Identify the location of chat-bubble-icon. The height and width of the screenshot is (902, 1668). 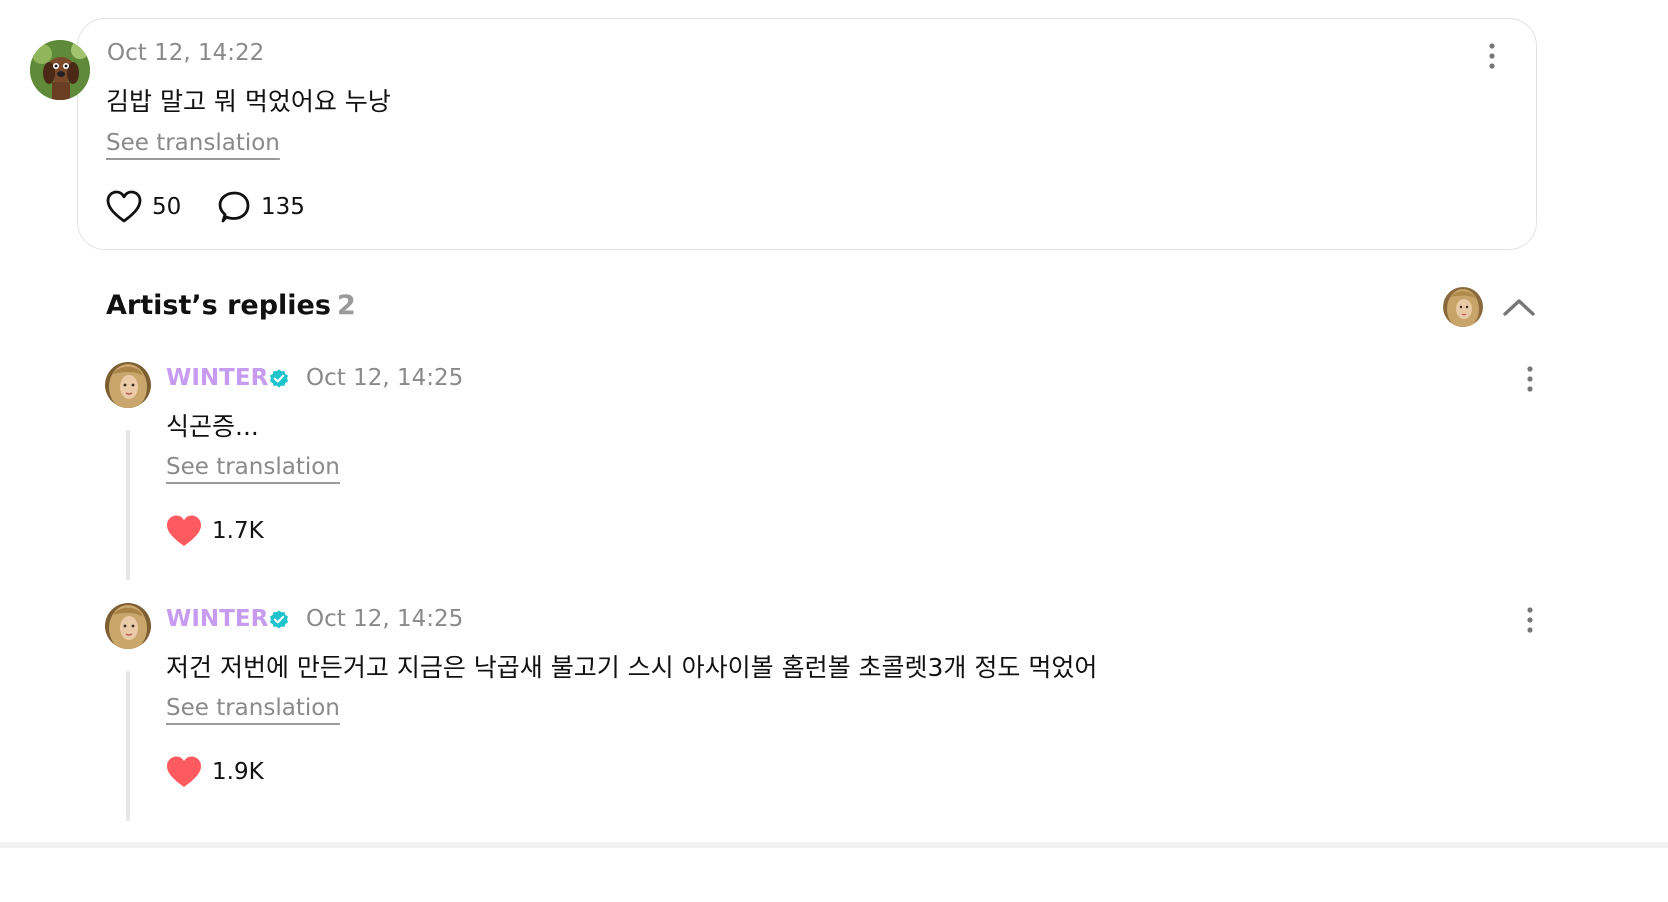
(234, 207).